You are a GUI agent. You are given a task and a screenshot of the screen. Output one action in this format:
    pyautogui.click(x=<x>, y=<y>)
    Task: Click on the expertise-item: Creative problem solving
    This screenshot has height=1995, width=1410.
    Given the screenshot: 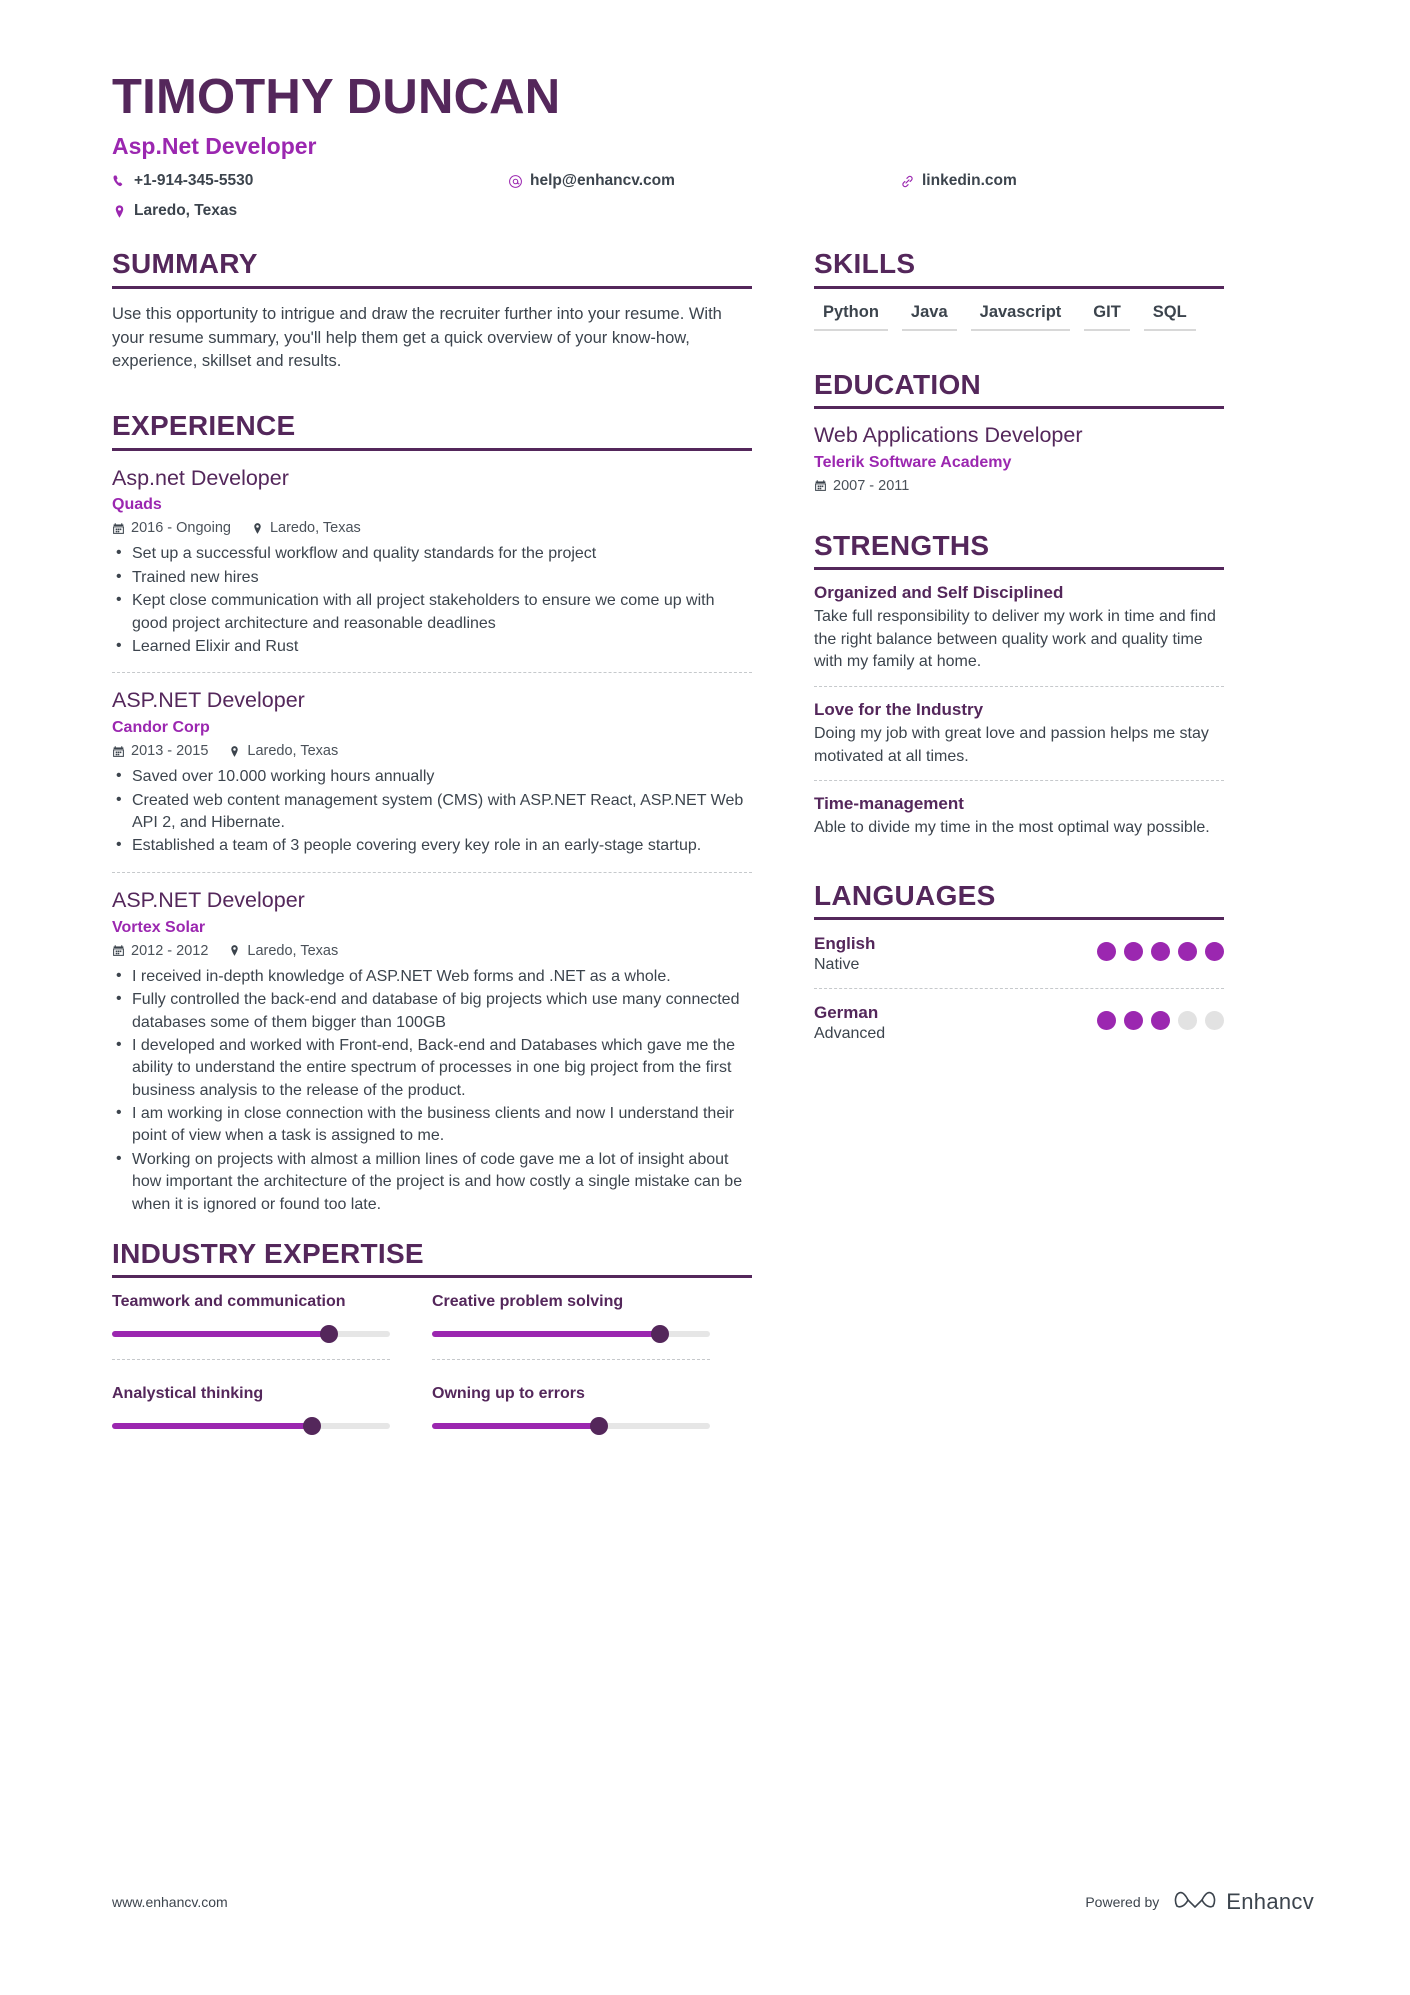 What is the action you would take?
    pyautogui.click(x=592, y=1329)
    